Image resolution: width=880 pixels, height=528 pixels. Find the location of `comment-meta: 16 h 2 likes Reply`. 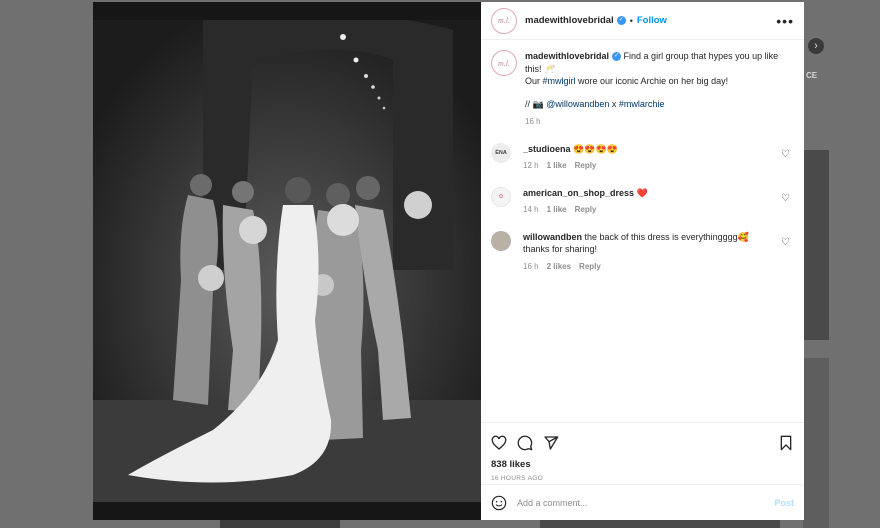

comment-meta: 16 h 2 likes Reply is located at coordinates (643, 267).